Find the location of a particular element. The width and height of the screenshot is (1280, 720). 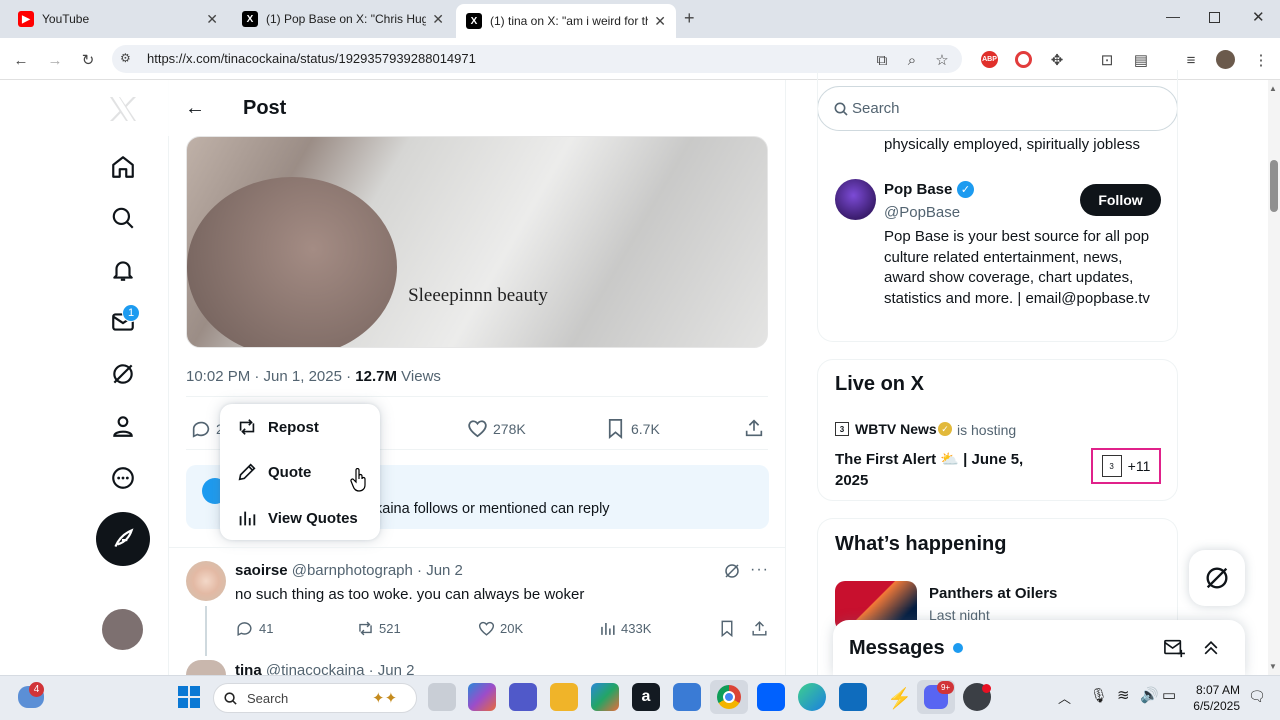

reply-author-name: tina is located at coordinates (248, 668).